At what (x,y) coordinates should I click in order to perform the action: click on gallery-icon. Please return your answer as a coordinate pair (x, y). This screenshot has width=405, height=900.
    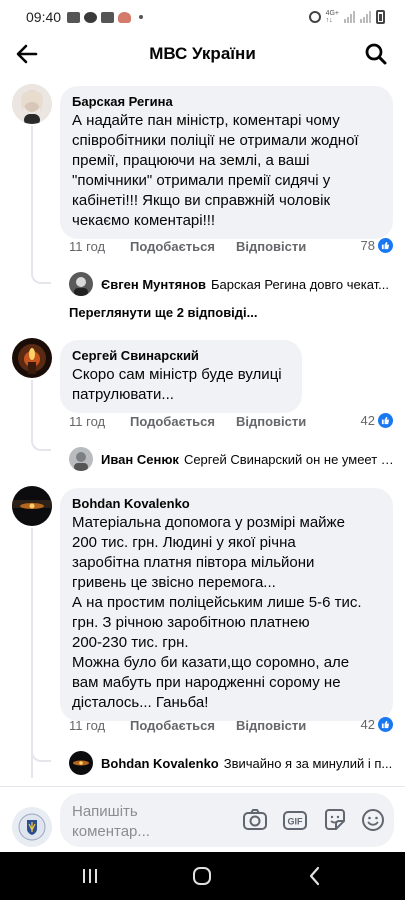
    Looking at the image, I should click on (74, 17).